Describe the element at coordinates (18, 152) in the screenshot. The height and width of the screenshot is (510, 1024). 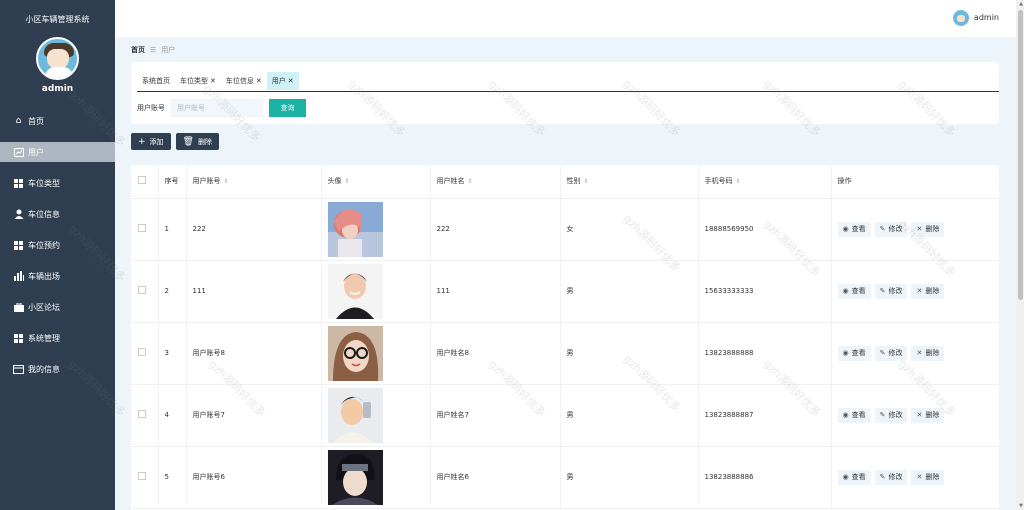
I see `chart-icon` at that location.